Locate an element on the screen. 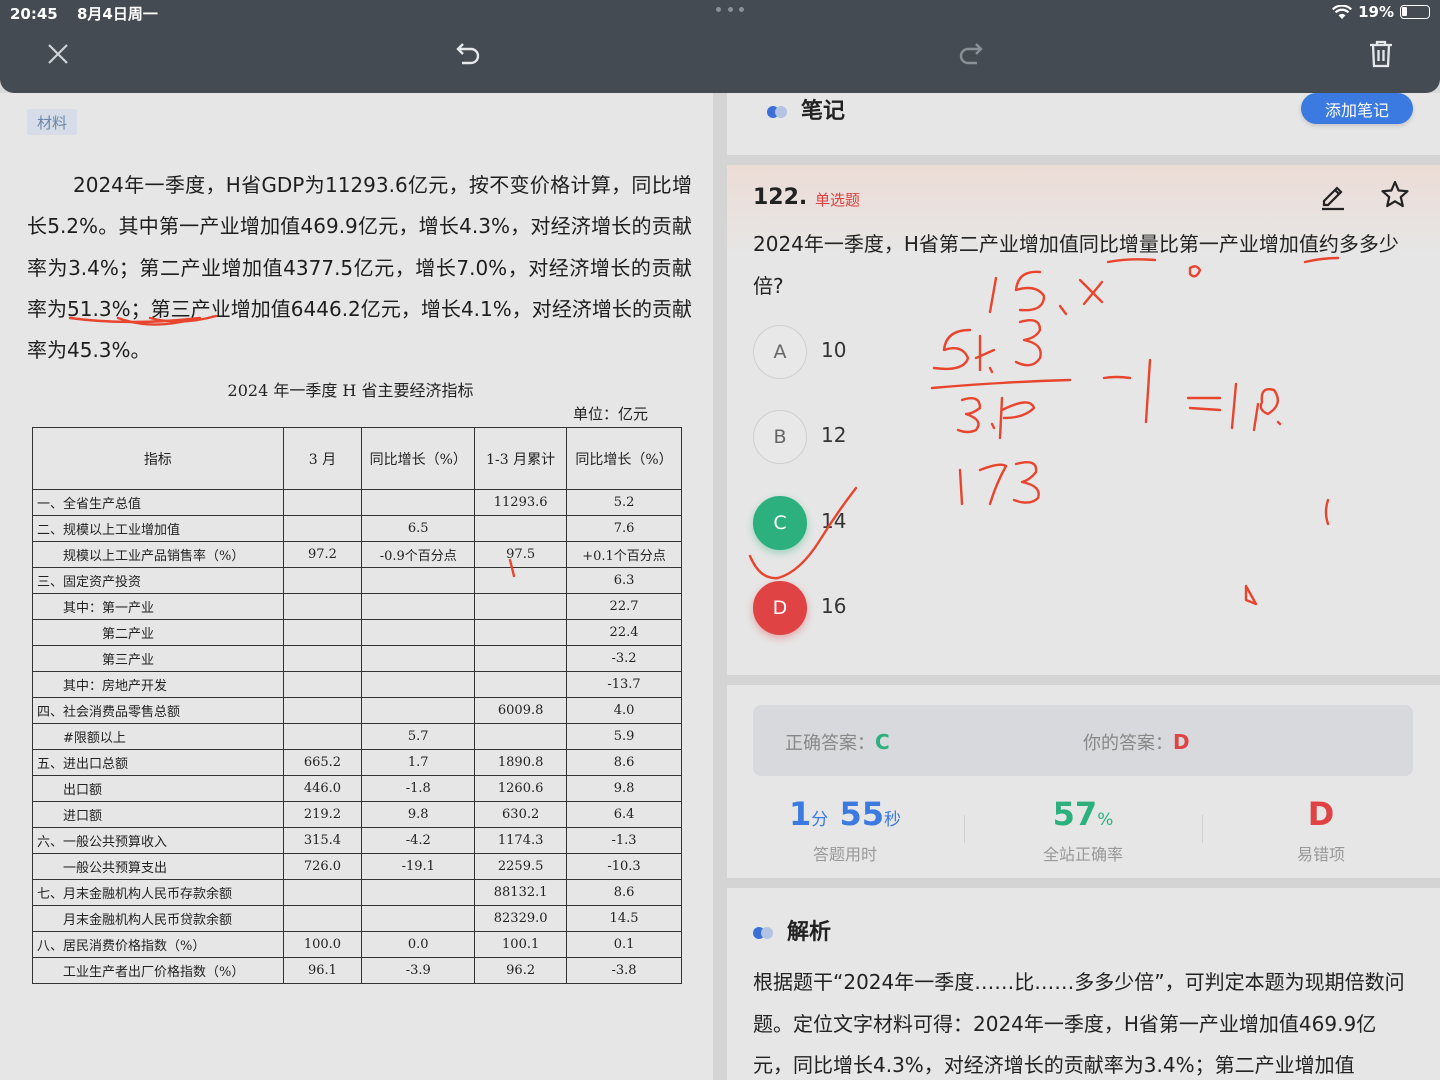 This screenshot has height=1080, width=1440. multitask-dots-icon is located at coordinates (730, 10).